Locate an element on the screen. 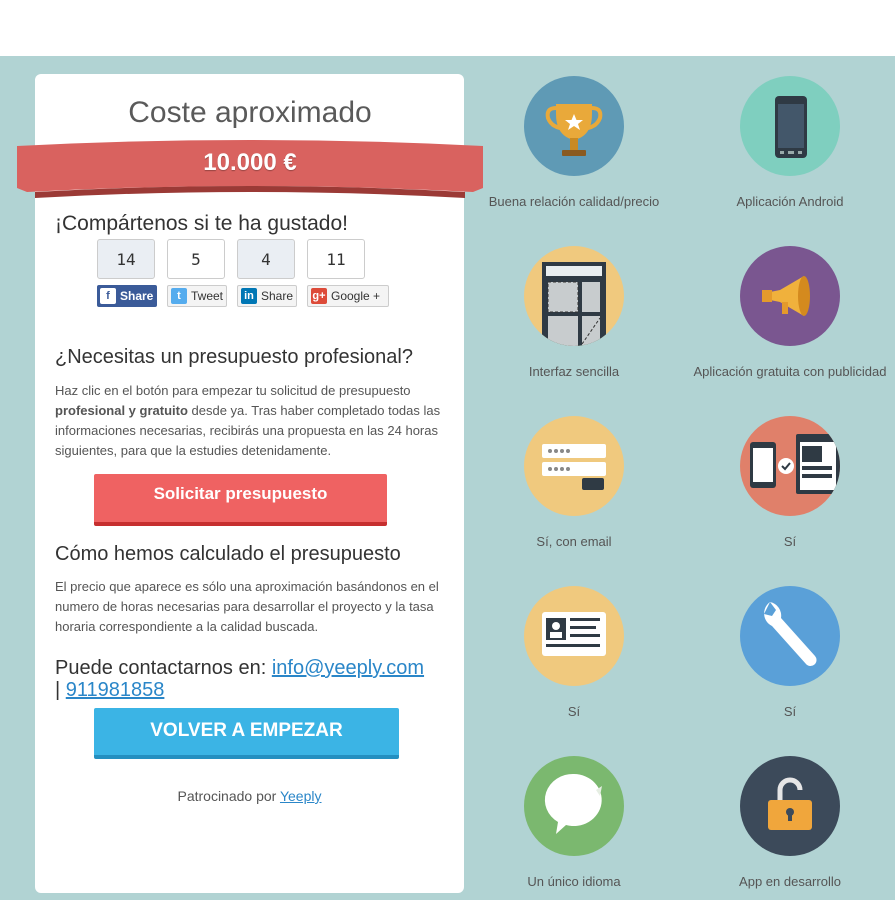 This screenshot has width=895, height=900. sponsor-prefix: Patrocinado por is located at coordinates (228, 796).